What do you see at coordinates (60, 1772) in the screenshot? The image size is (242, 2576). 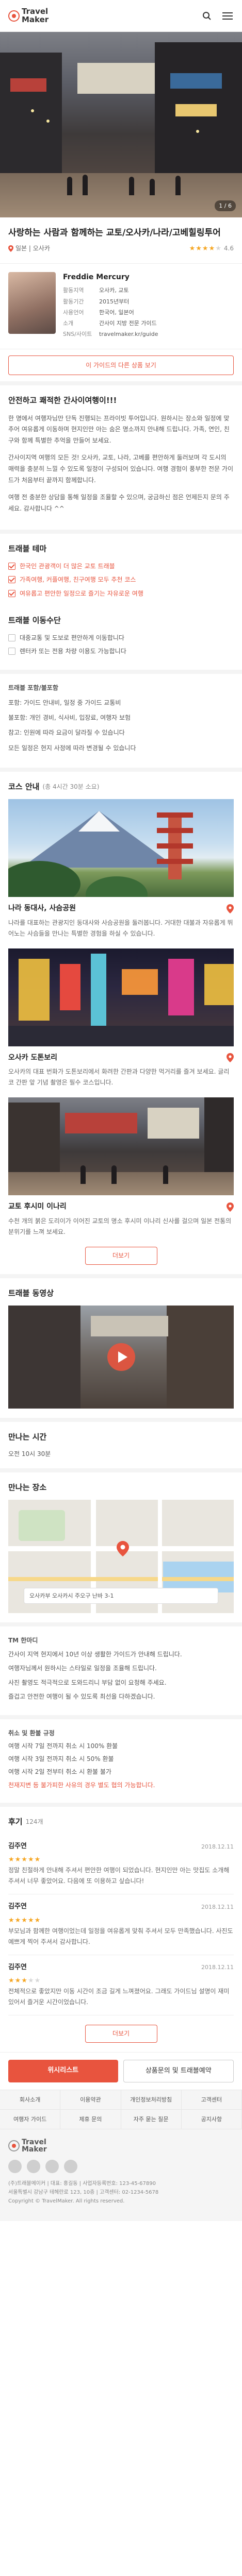 I see `refund-item: 여행 시작 2일 전부터 취소 시 환불 불가` at bounding box center [60, 1772].